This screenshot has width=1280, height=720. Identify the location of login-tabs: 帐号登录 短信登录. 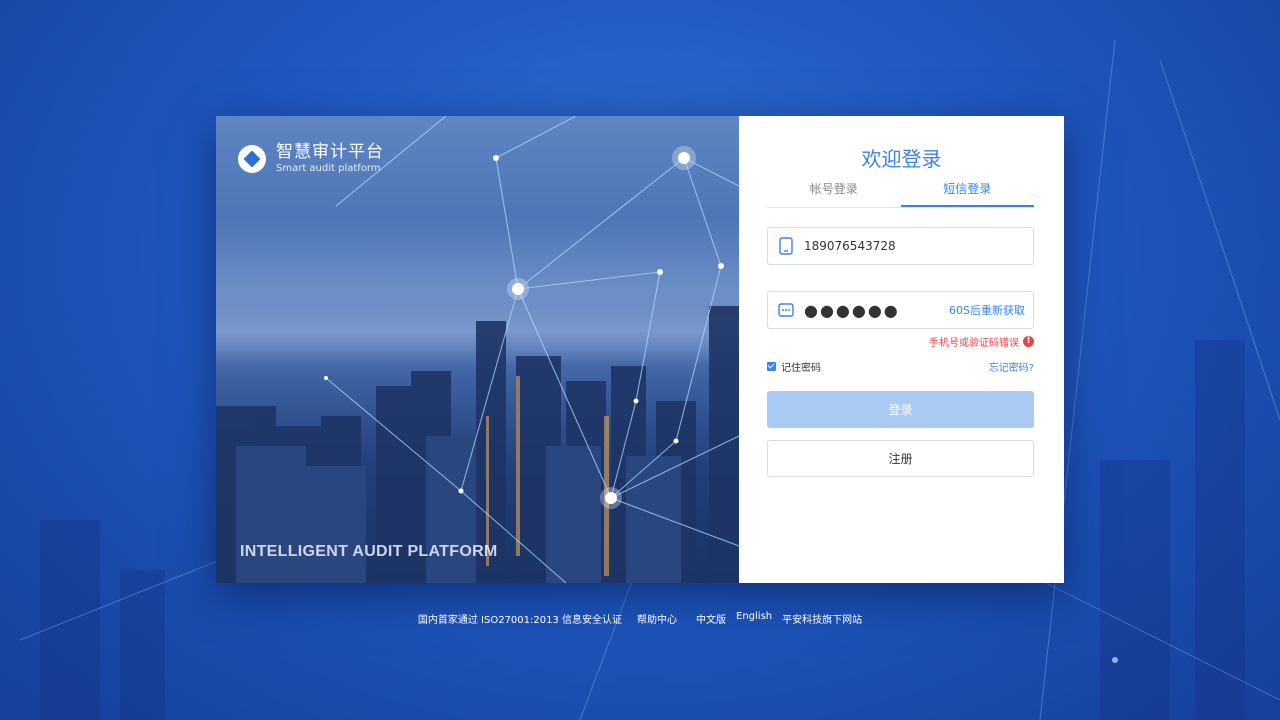
(900, 193).